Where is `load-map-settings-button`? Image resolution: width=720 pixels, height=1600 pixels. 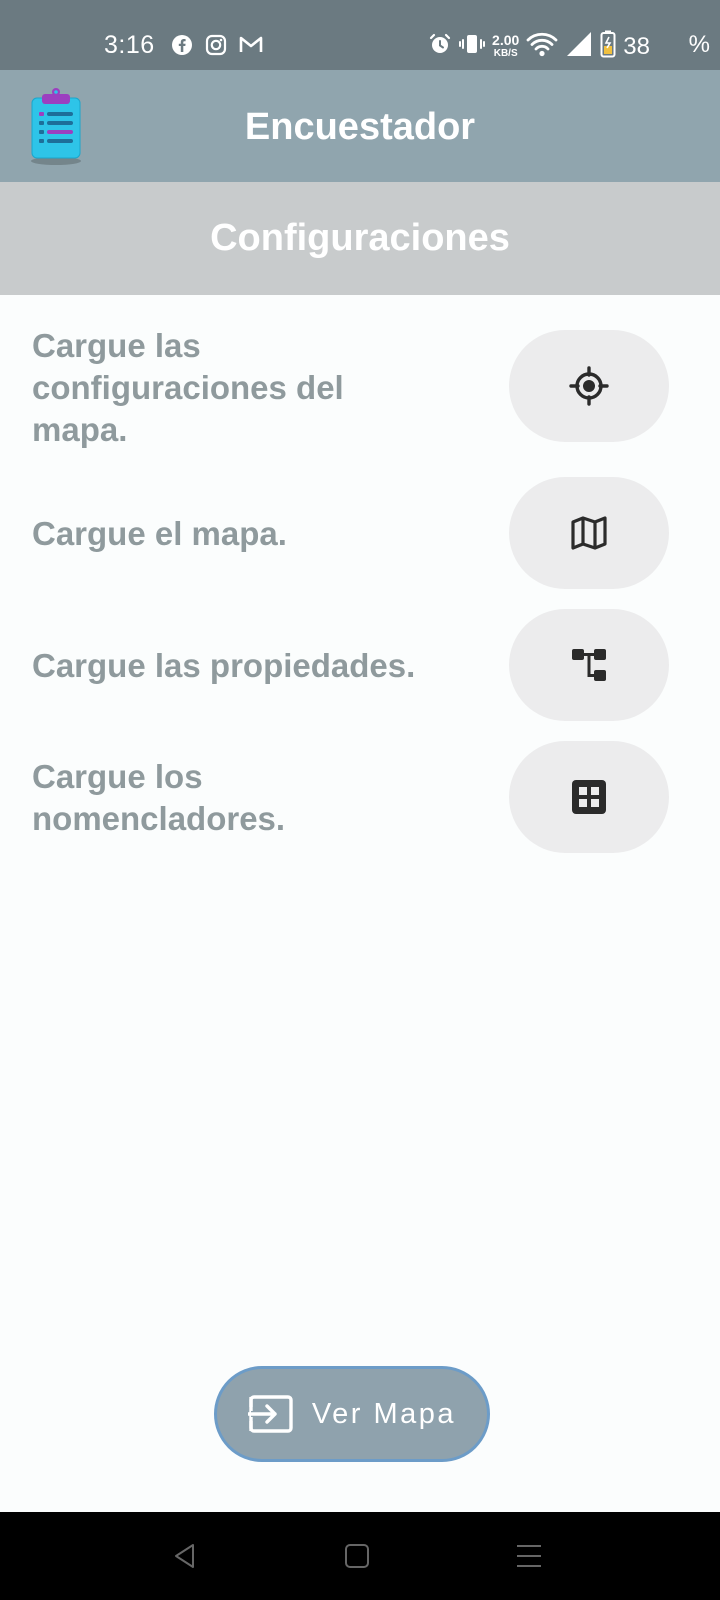 load-map-settings-button is located at coordinates (589, 386).